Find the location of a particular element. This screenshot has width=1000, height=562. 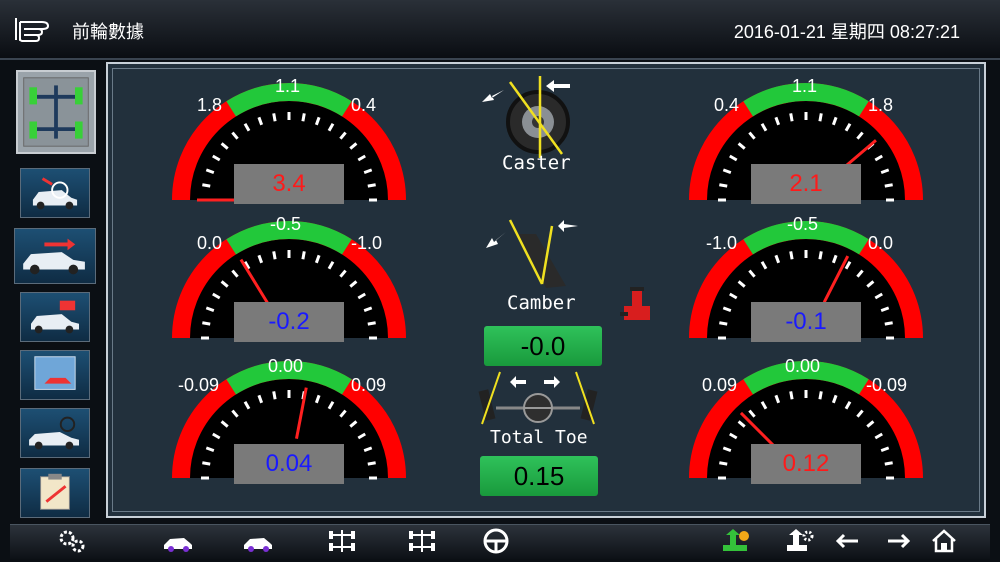

steering-wheel-icon is located at coordinates (496, 541).